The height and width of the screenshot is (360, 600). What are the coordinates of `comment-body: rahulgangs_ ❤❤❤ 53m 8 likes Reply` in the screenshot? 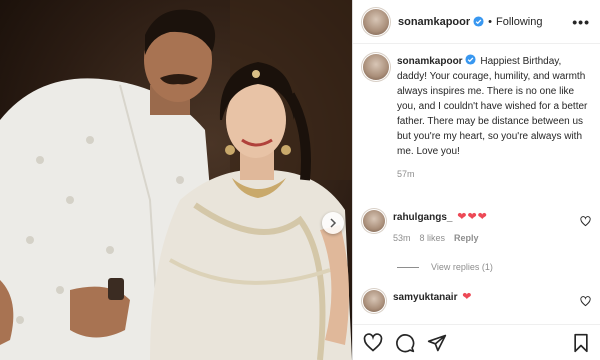 It's located at (492, 227).